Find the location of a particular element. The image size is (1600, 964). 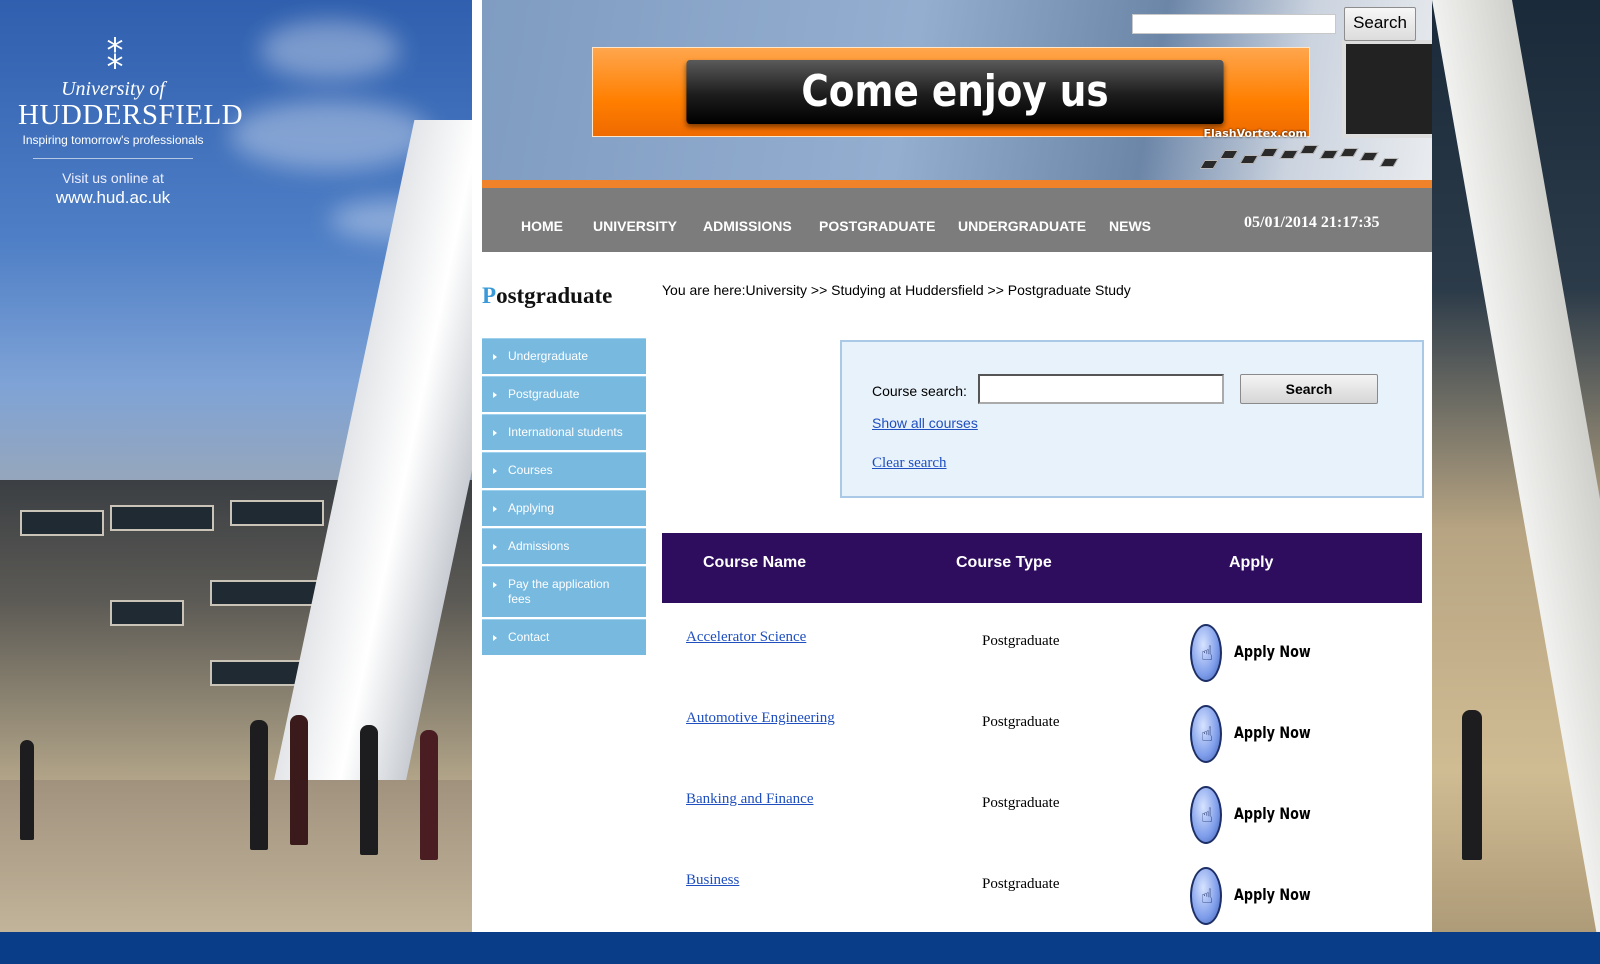

banner-text: Come enjoy us is located at coordinates (955, 92).